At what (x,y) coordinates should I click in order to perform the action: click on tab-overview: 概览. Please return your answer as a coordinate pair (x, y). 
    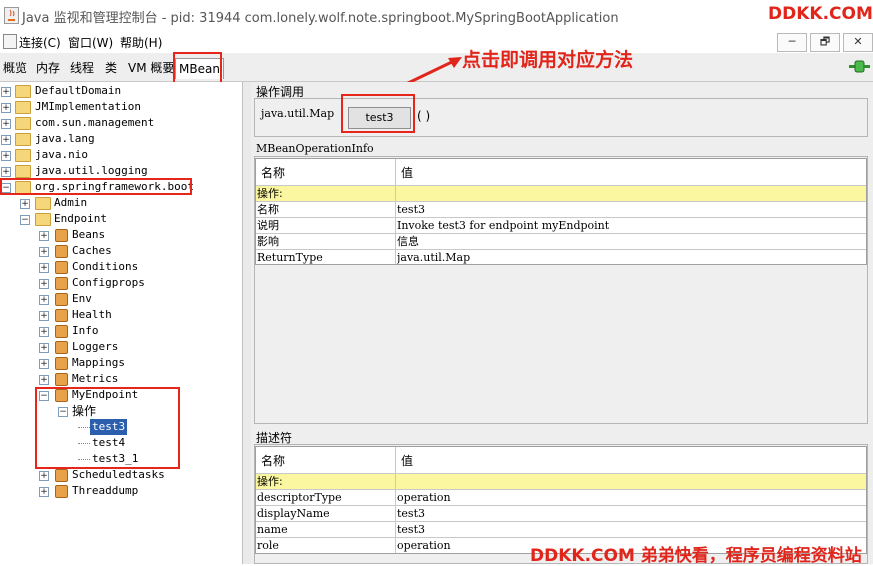
    Looking at the image, I should click on (15, 68).